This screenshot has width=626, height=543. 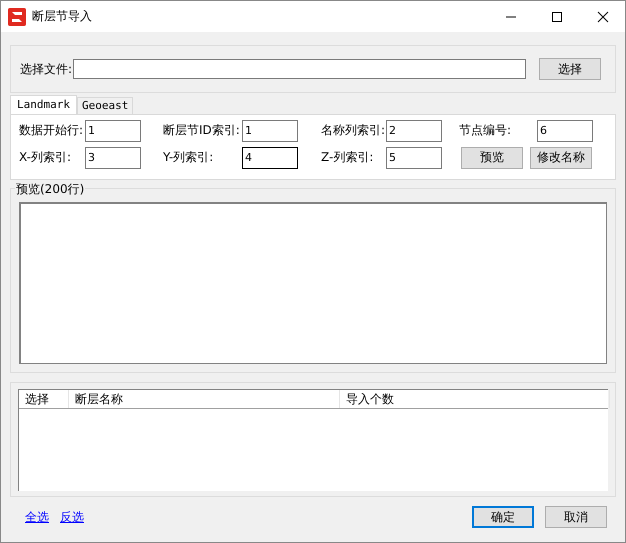 I want to click on index-field: 4, so click(x=270, y=157).